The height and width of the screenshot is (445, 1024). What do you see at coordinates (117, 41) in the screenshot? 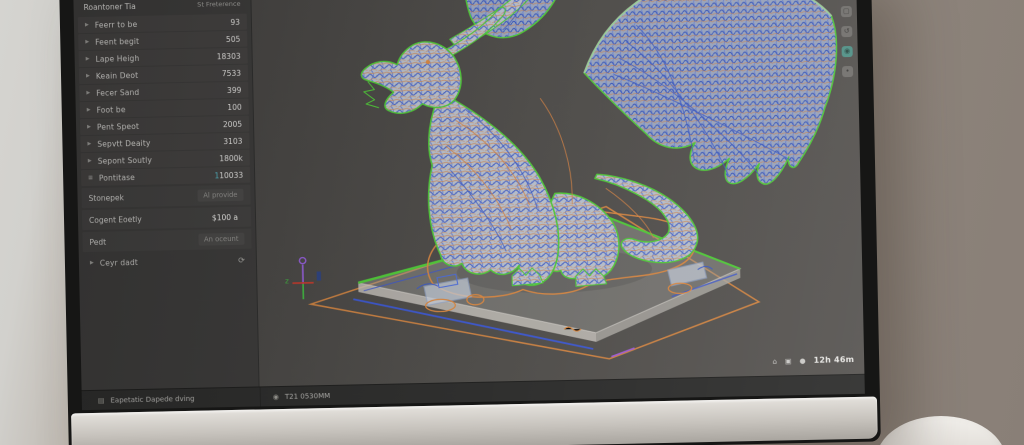
I see `setting-label: Feent begit` at bounding box center [117, 41].